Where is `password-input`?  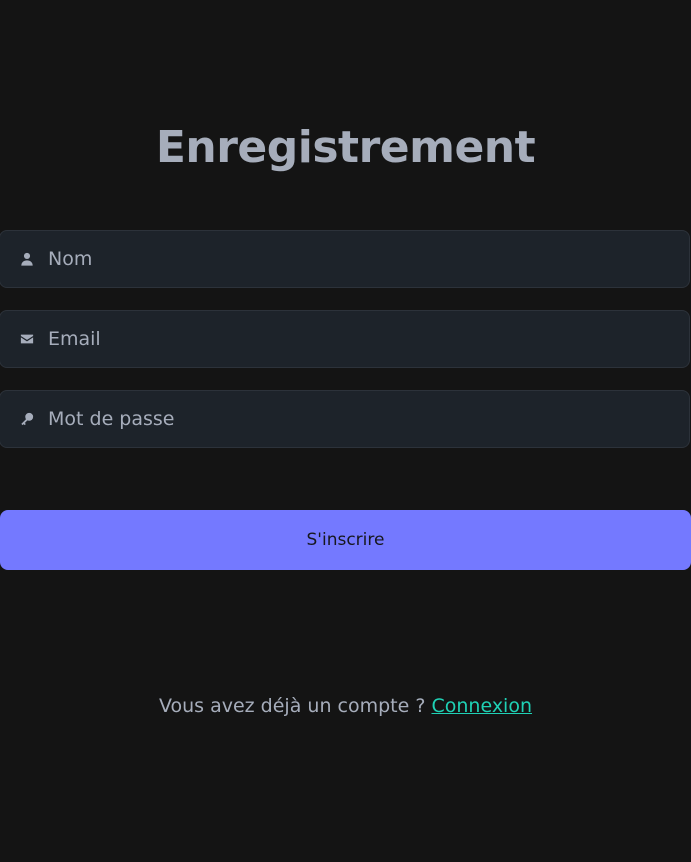
password-input is located at coordinates (368, 419).